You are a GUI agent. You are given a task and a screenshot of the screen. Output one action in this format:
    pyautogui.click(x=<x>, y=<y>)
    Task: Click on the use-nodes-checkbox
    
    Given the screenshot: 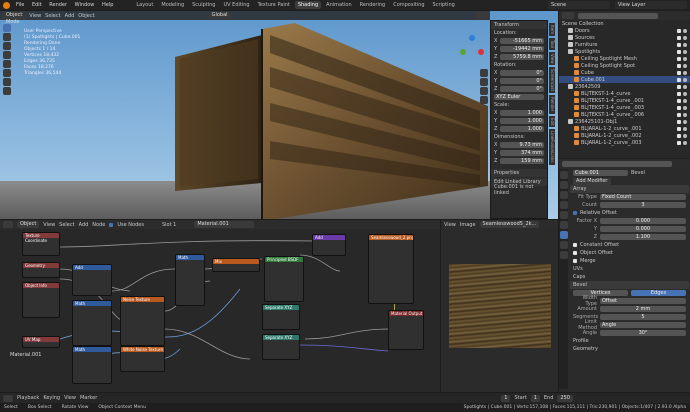 What is the action you would take?
    pyautogui.click(x=111, y=224)
    